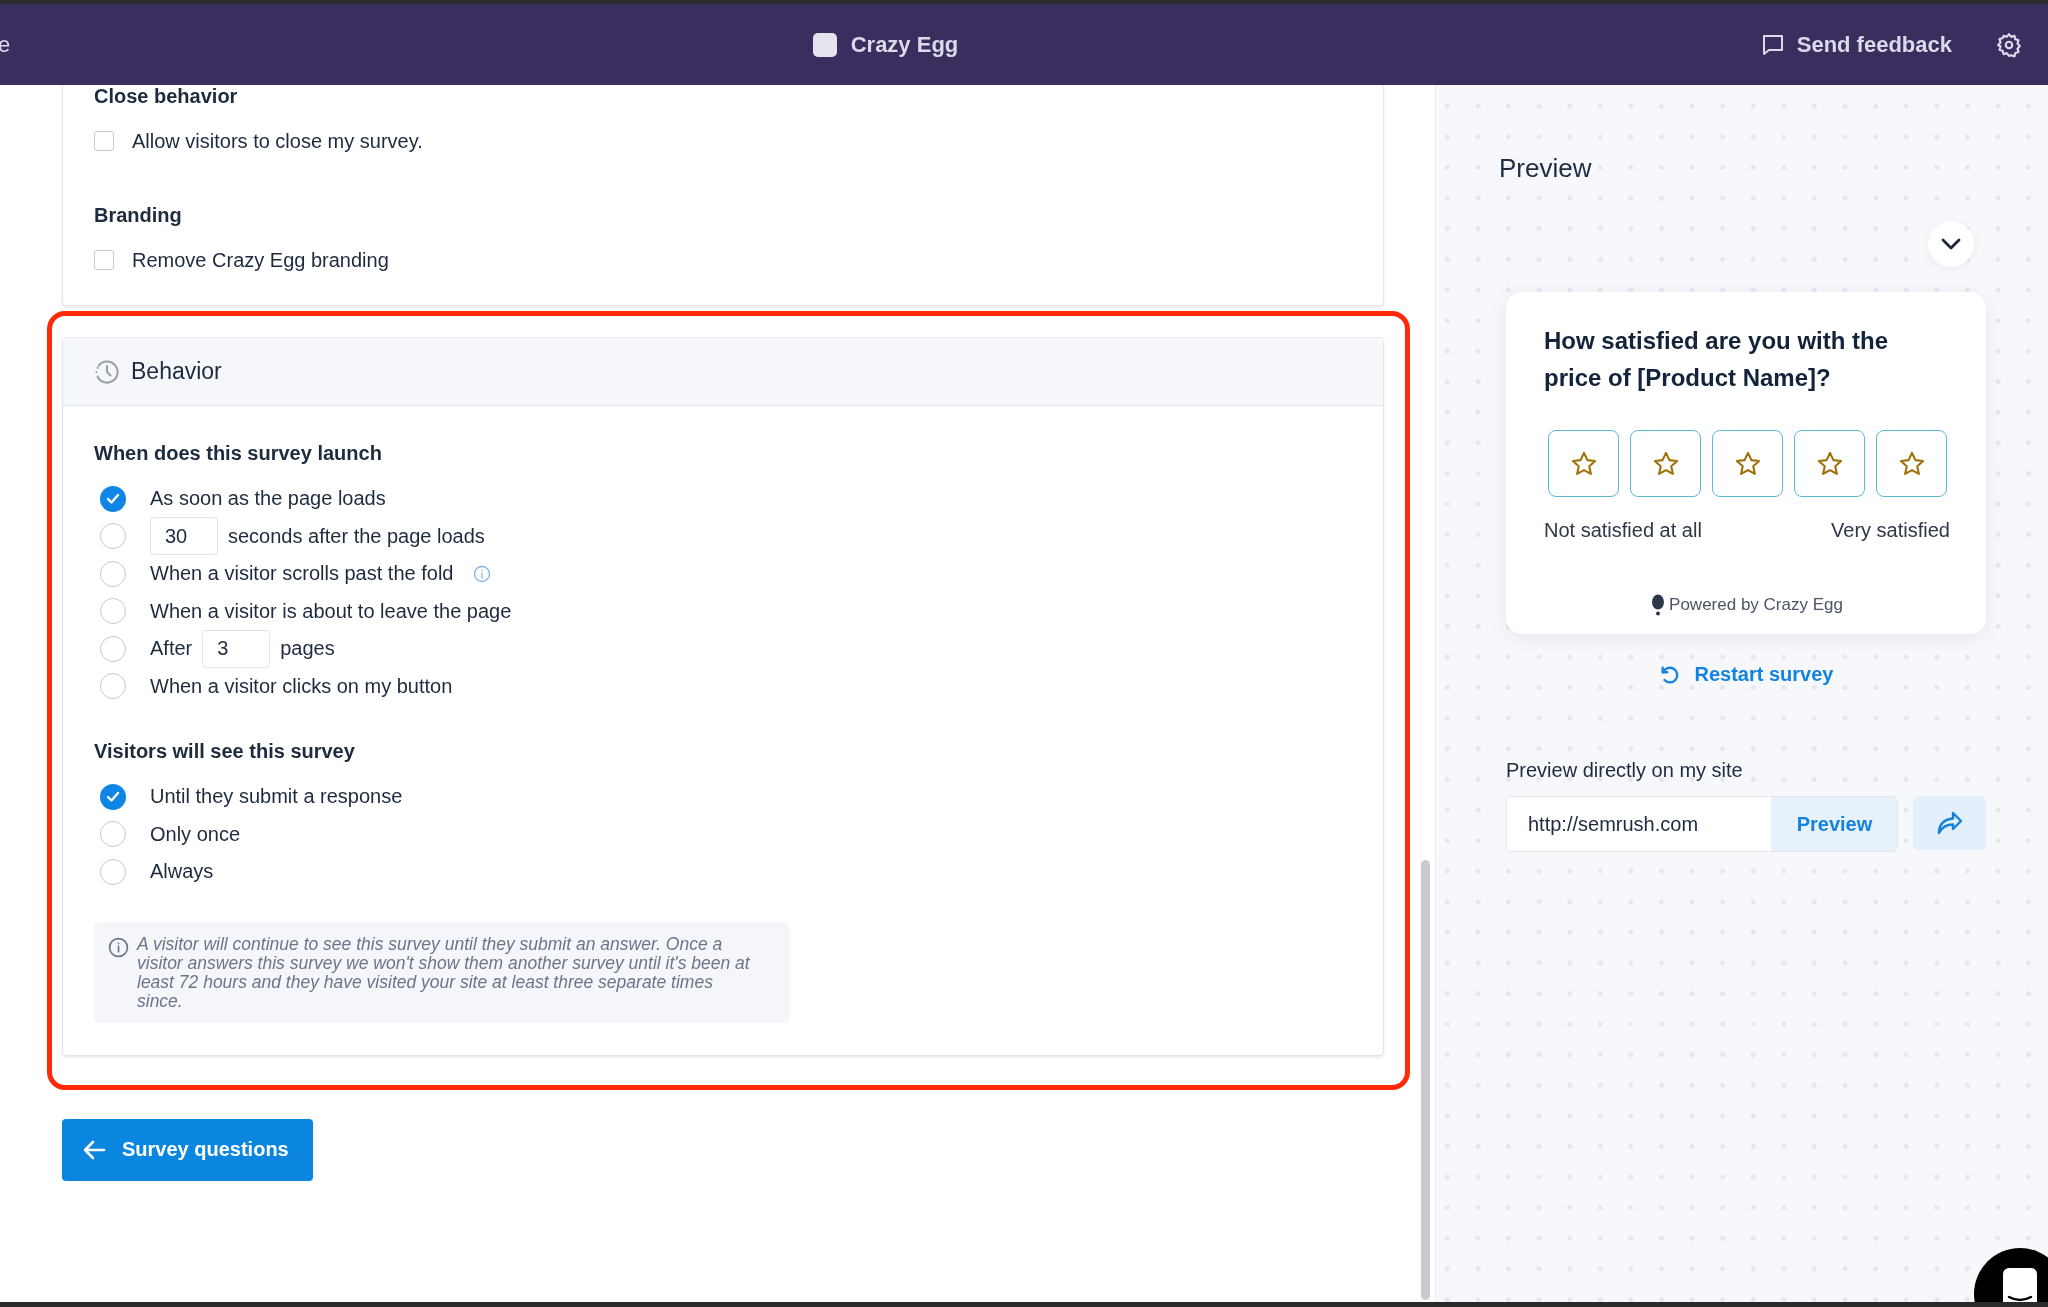 This screenshot has height=1307, width=2048. Describe the element at coordinates (184, 536) in the screenshot. I see `number-input: 30` at that location.